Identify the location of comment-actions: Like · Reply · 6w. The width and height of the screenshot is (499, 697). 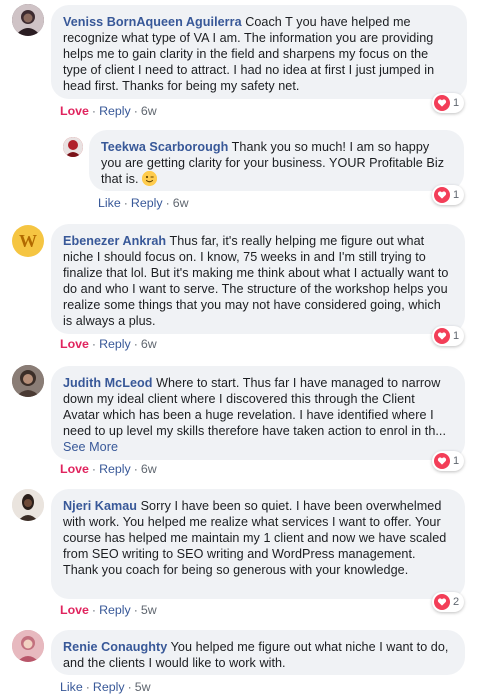
(143, 203).